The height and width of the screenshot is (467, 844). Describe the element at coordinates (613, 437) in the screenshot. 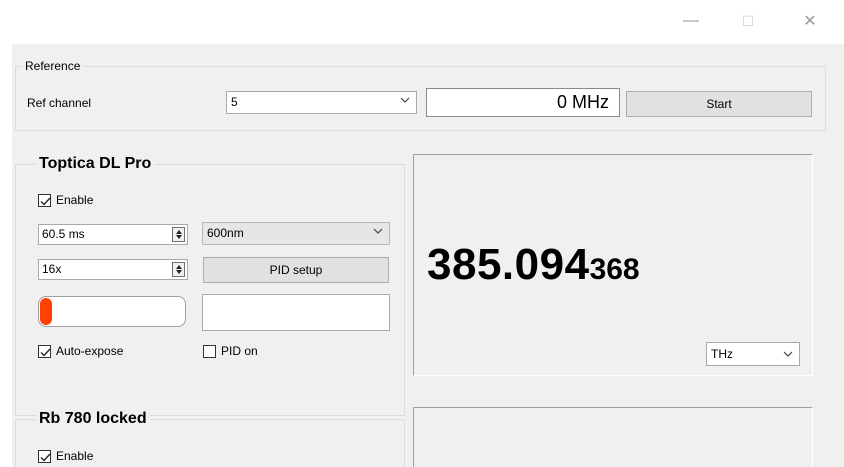

I see `rb780-frequency-display` at that location.